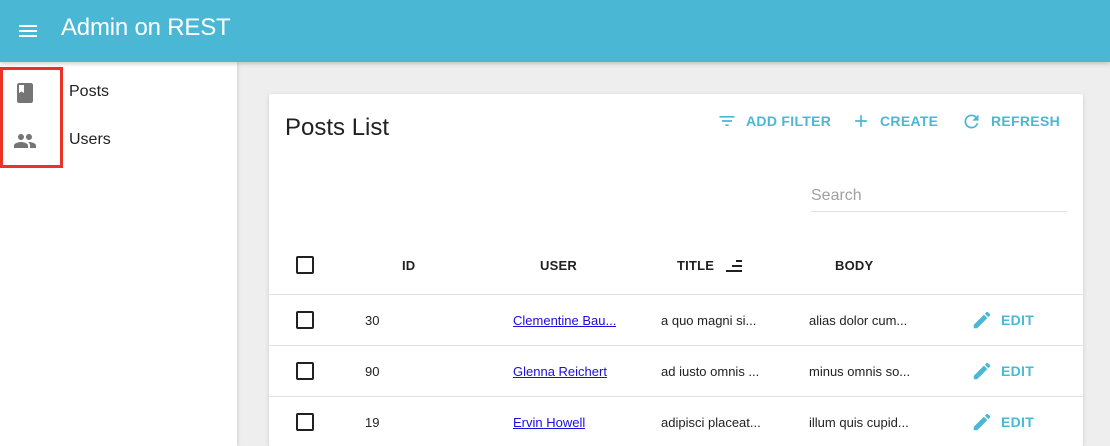 This screenshot has width=1110, height=446. I want to click on column-header-title: TITLE, so click(695, 265).